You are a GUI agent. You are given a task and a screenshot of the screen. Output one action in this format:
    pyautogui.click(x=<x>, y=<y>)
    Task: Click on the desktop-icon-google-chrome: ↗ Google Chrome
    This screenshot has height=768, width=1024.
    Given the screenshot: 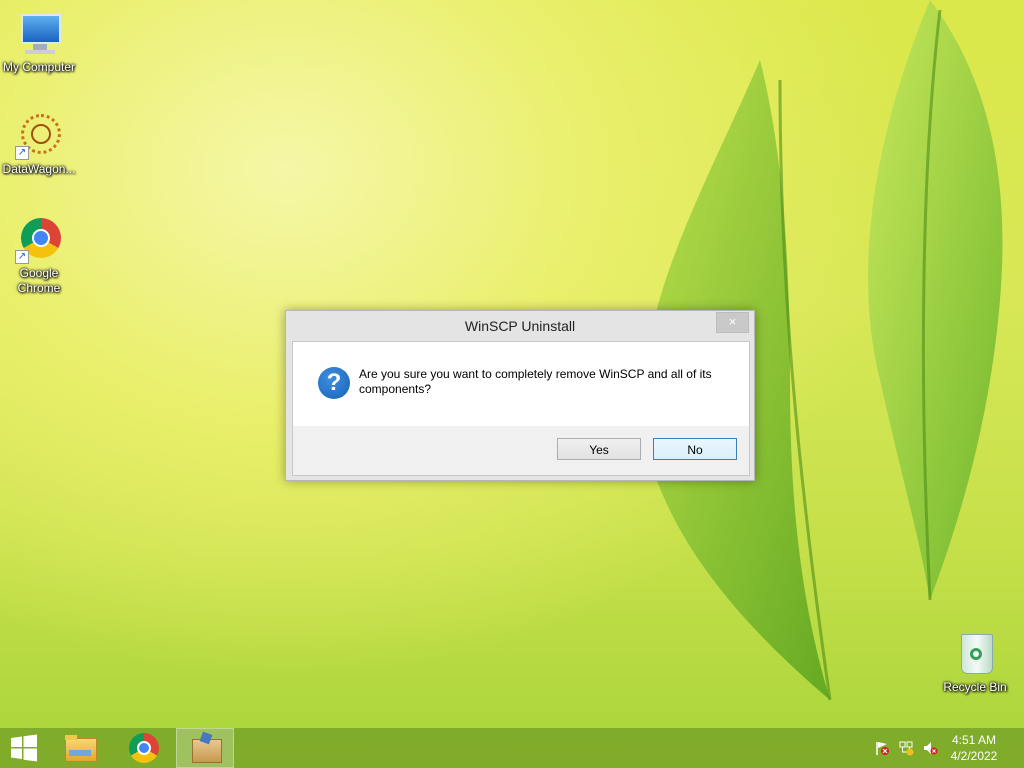 What is the action you would take?
    pyautogui.click(x=39, y=256)
    